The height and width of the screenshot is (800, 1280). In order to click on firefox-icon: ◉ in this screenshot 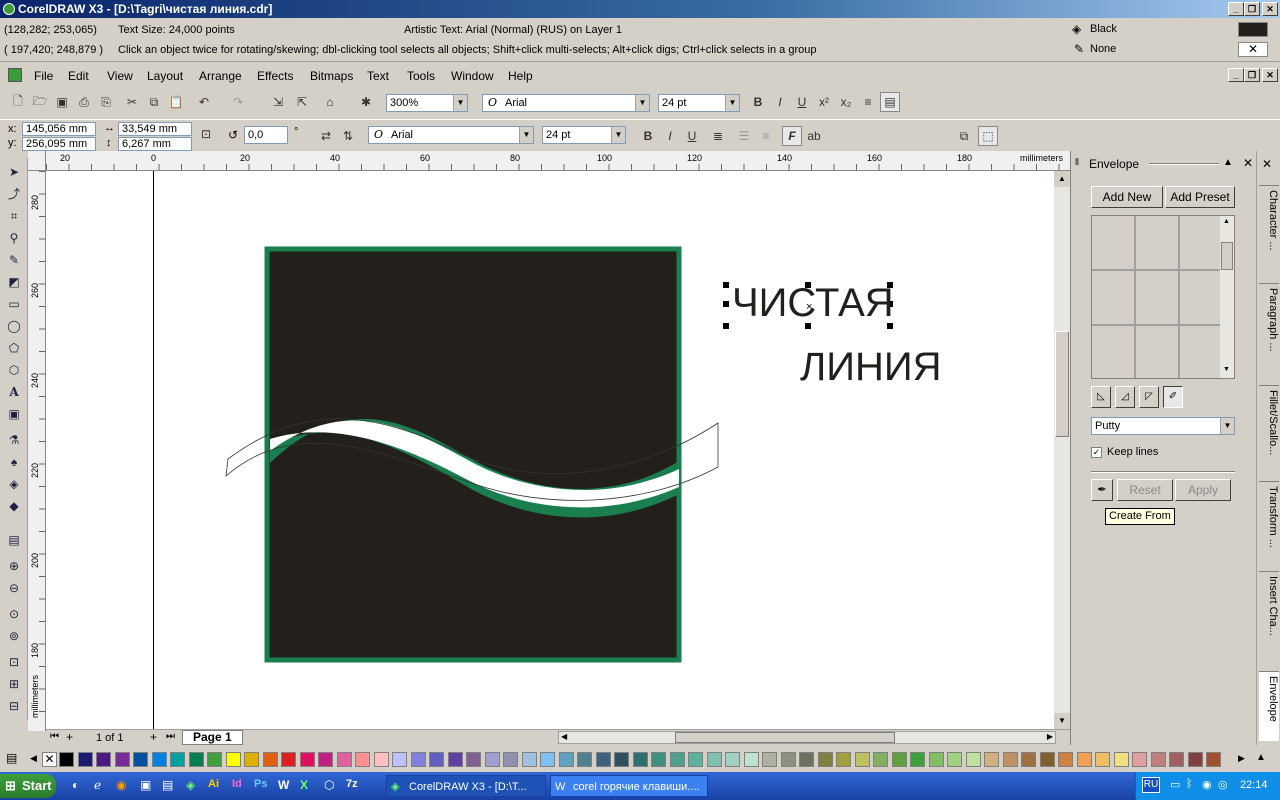, I will do `click(121, 785)`.